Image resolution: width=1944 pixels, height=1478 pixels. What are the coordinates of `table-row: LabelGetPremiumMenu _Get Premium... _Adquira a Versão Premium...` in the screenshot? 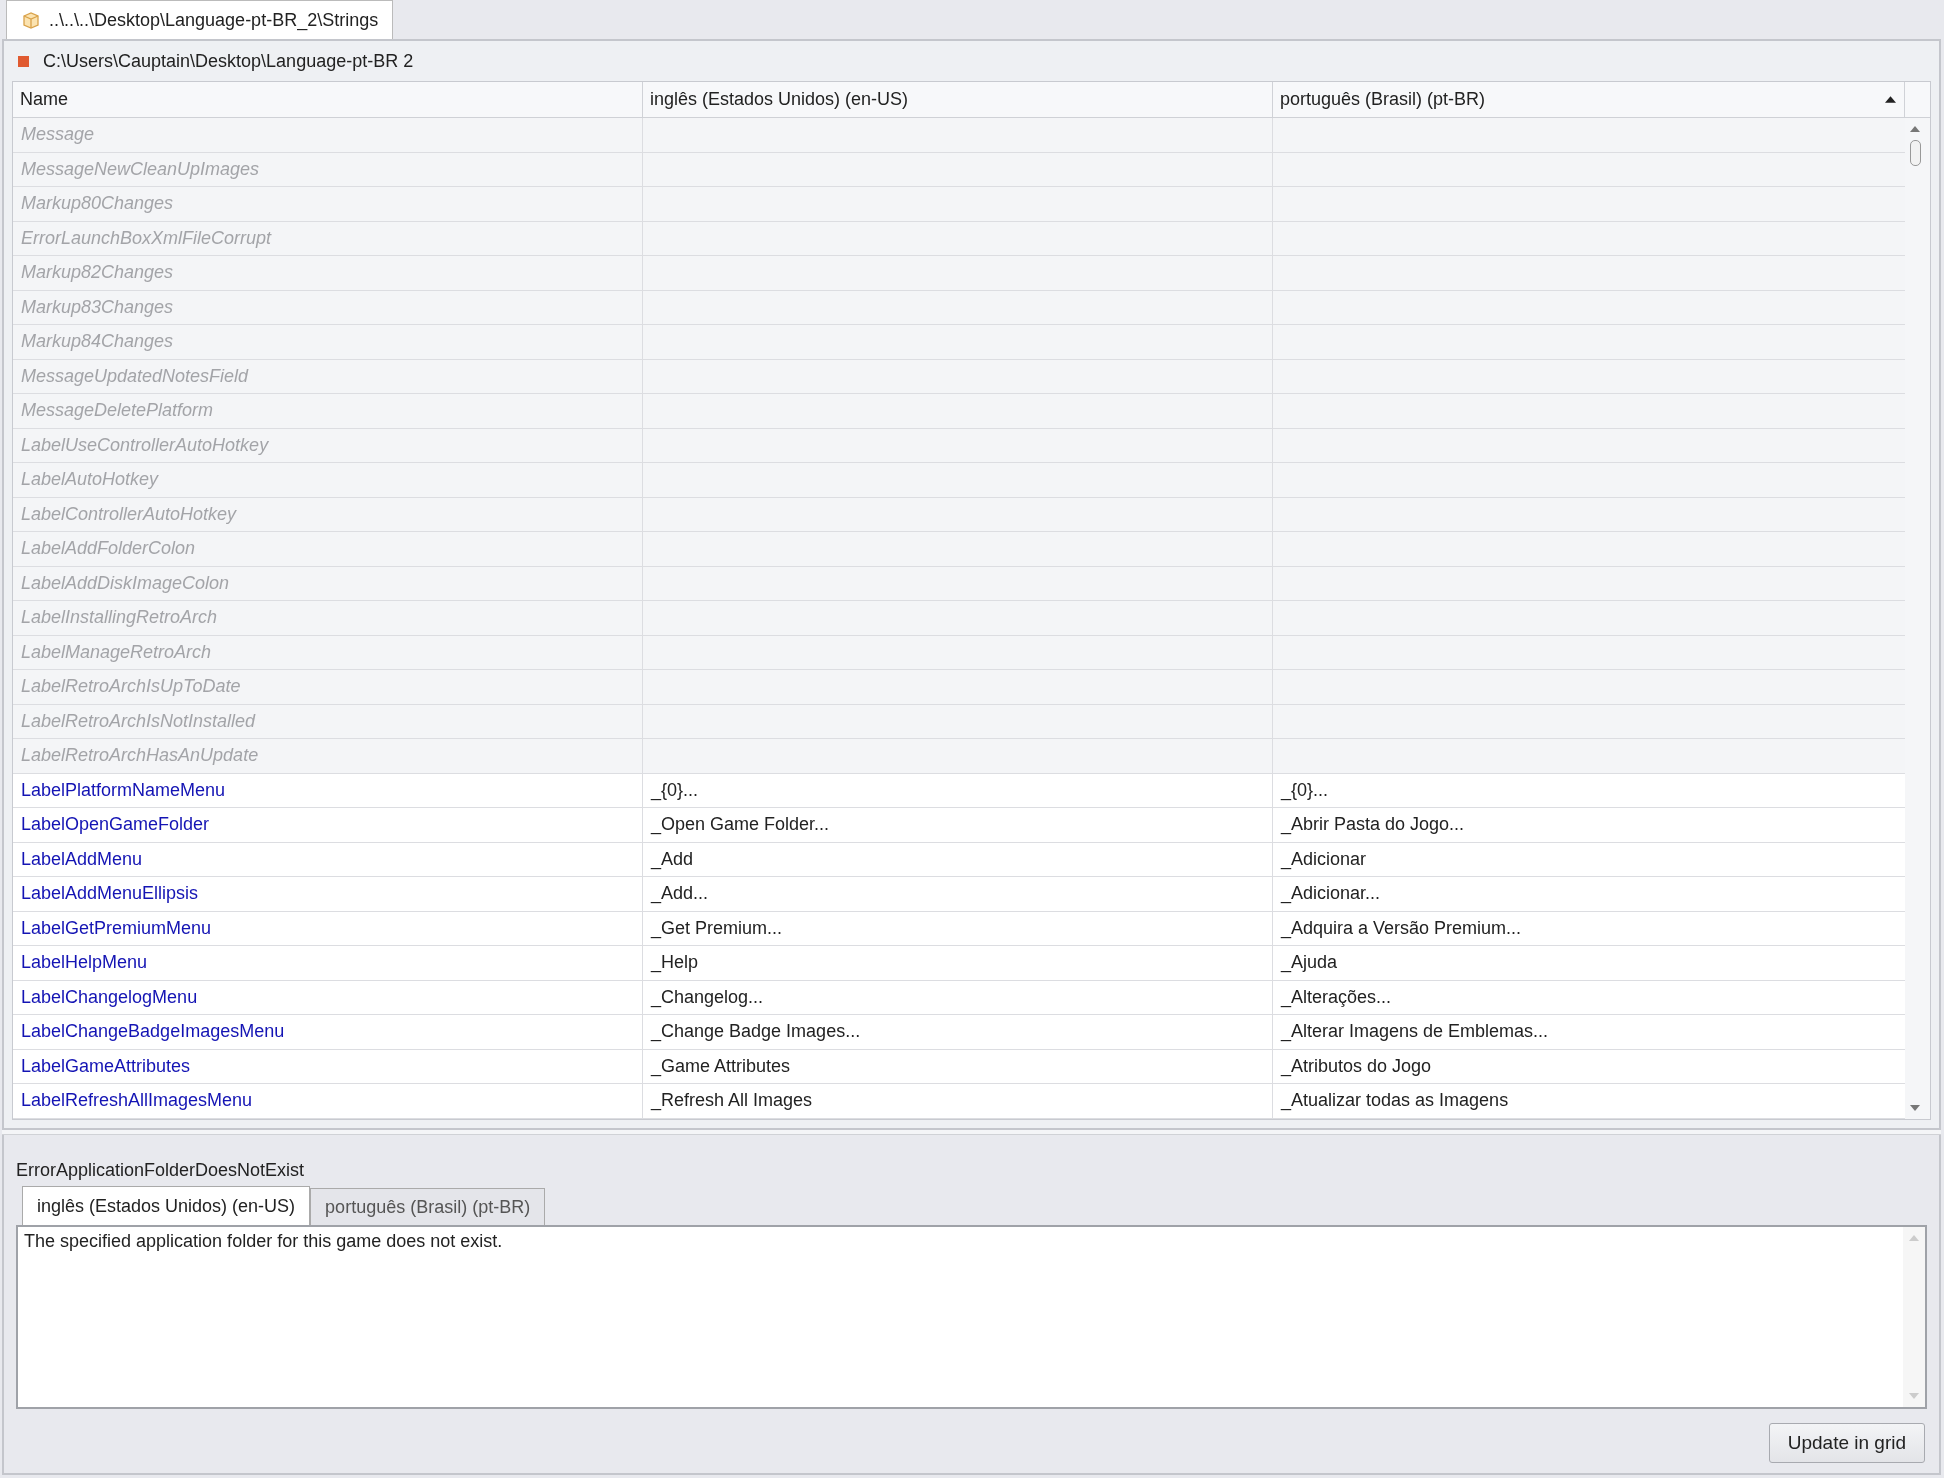 It's located at (959, 928).